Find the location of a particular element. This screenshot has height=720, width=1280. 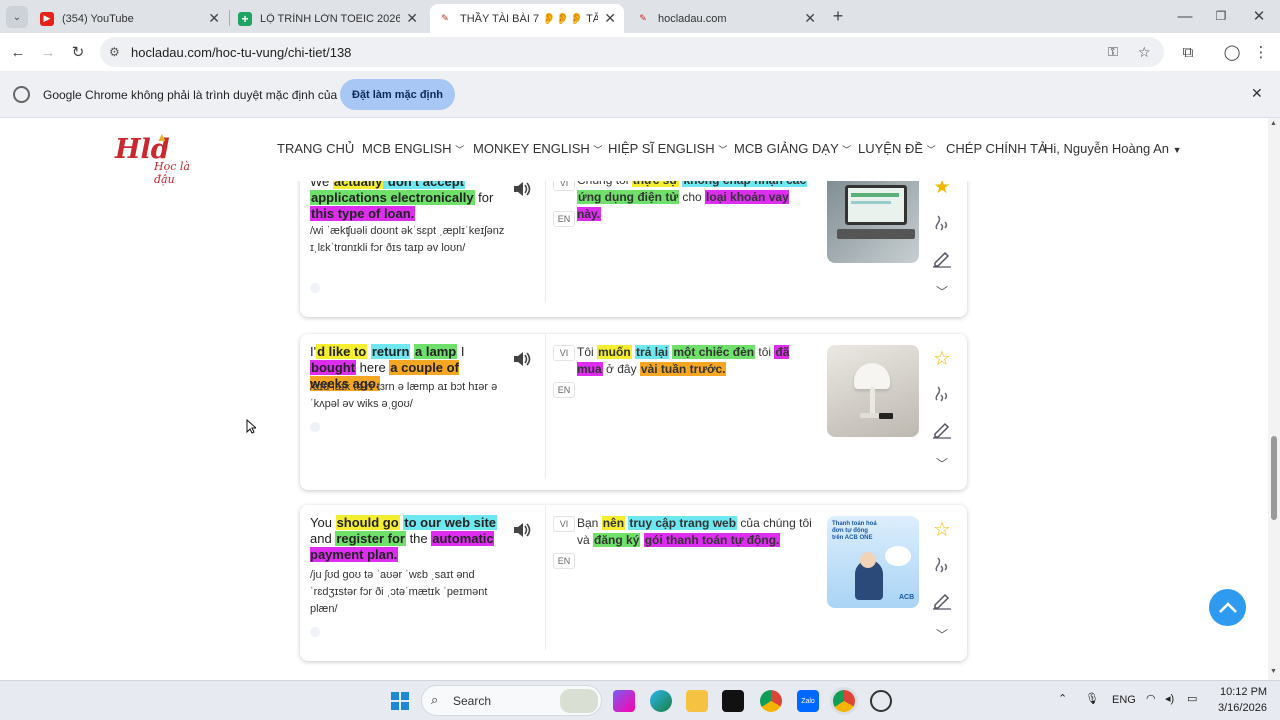

chevron-up-icon: ⌃ is located at coordinates (1062, 698).